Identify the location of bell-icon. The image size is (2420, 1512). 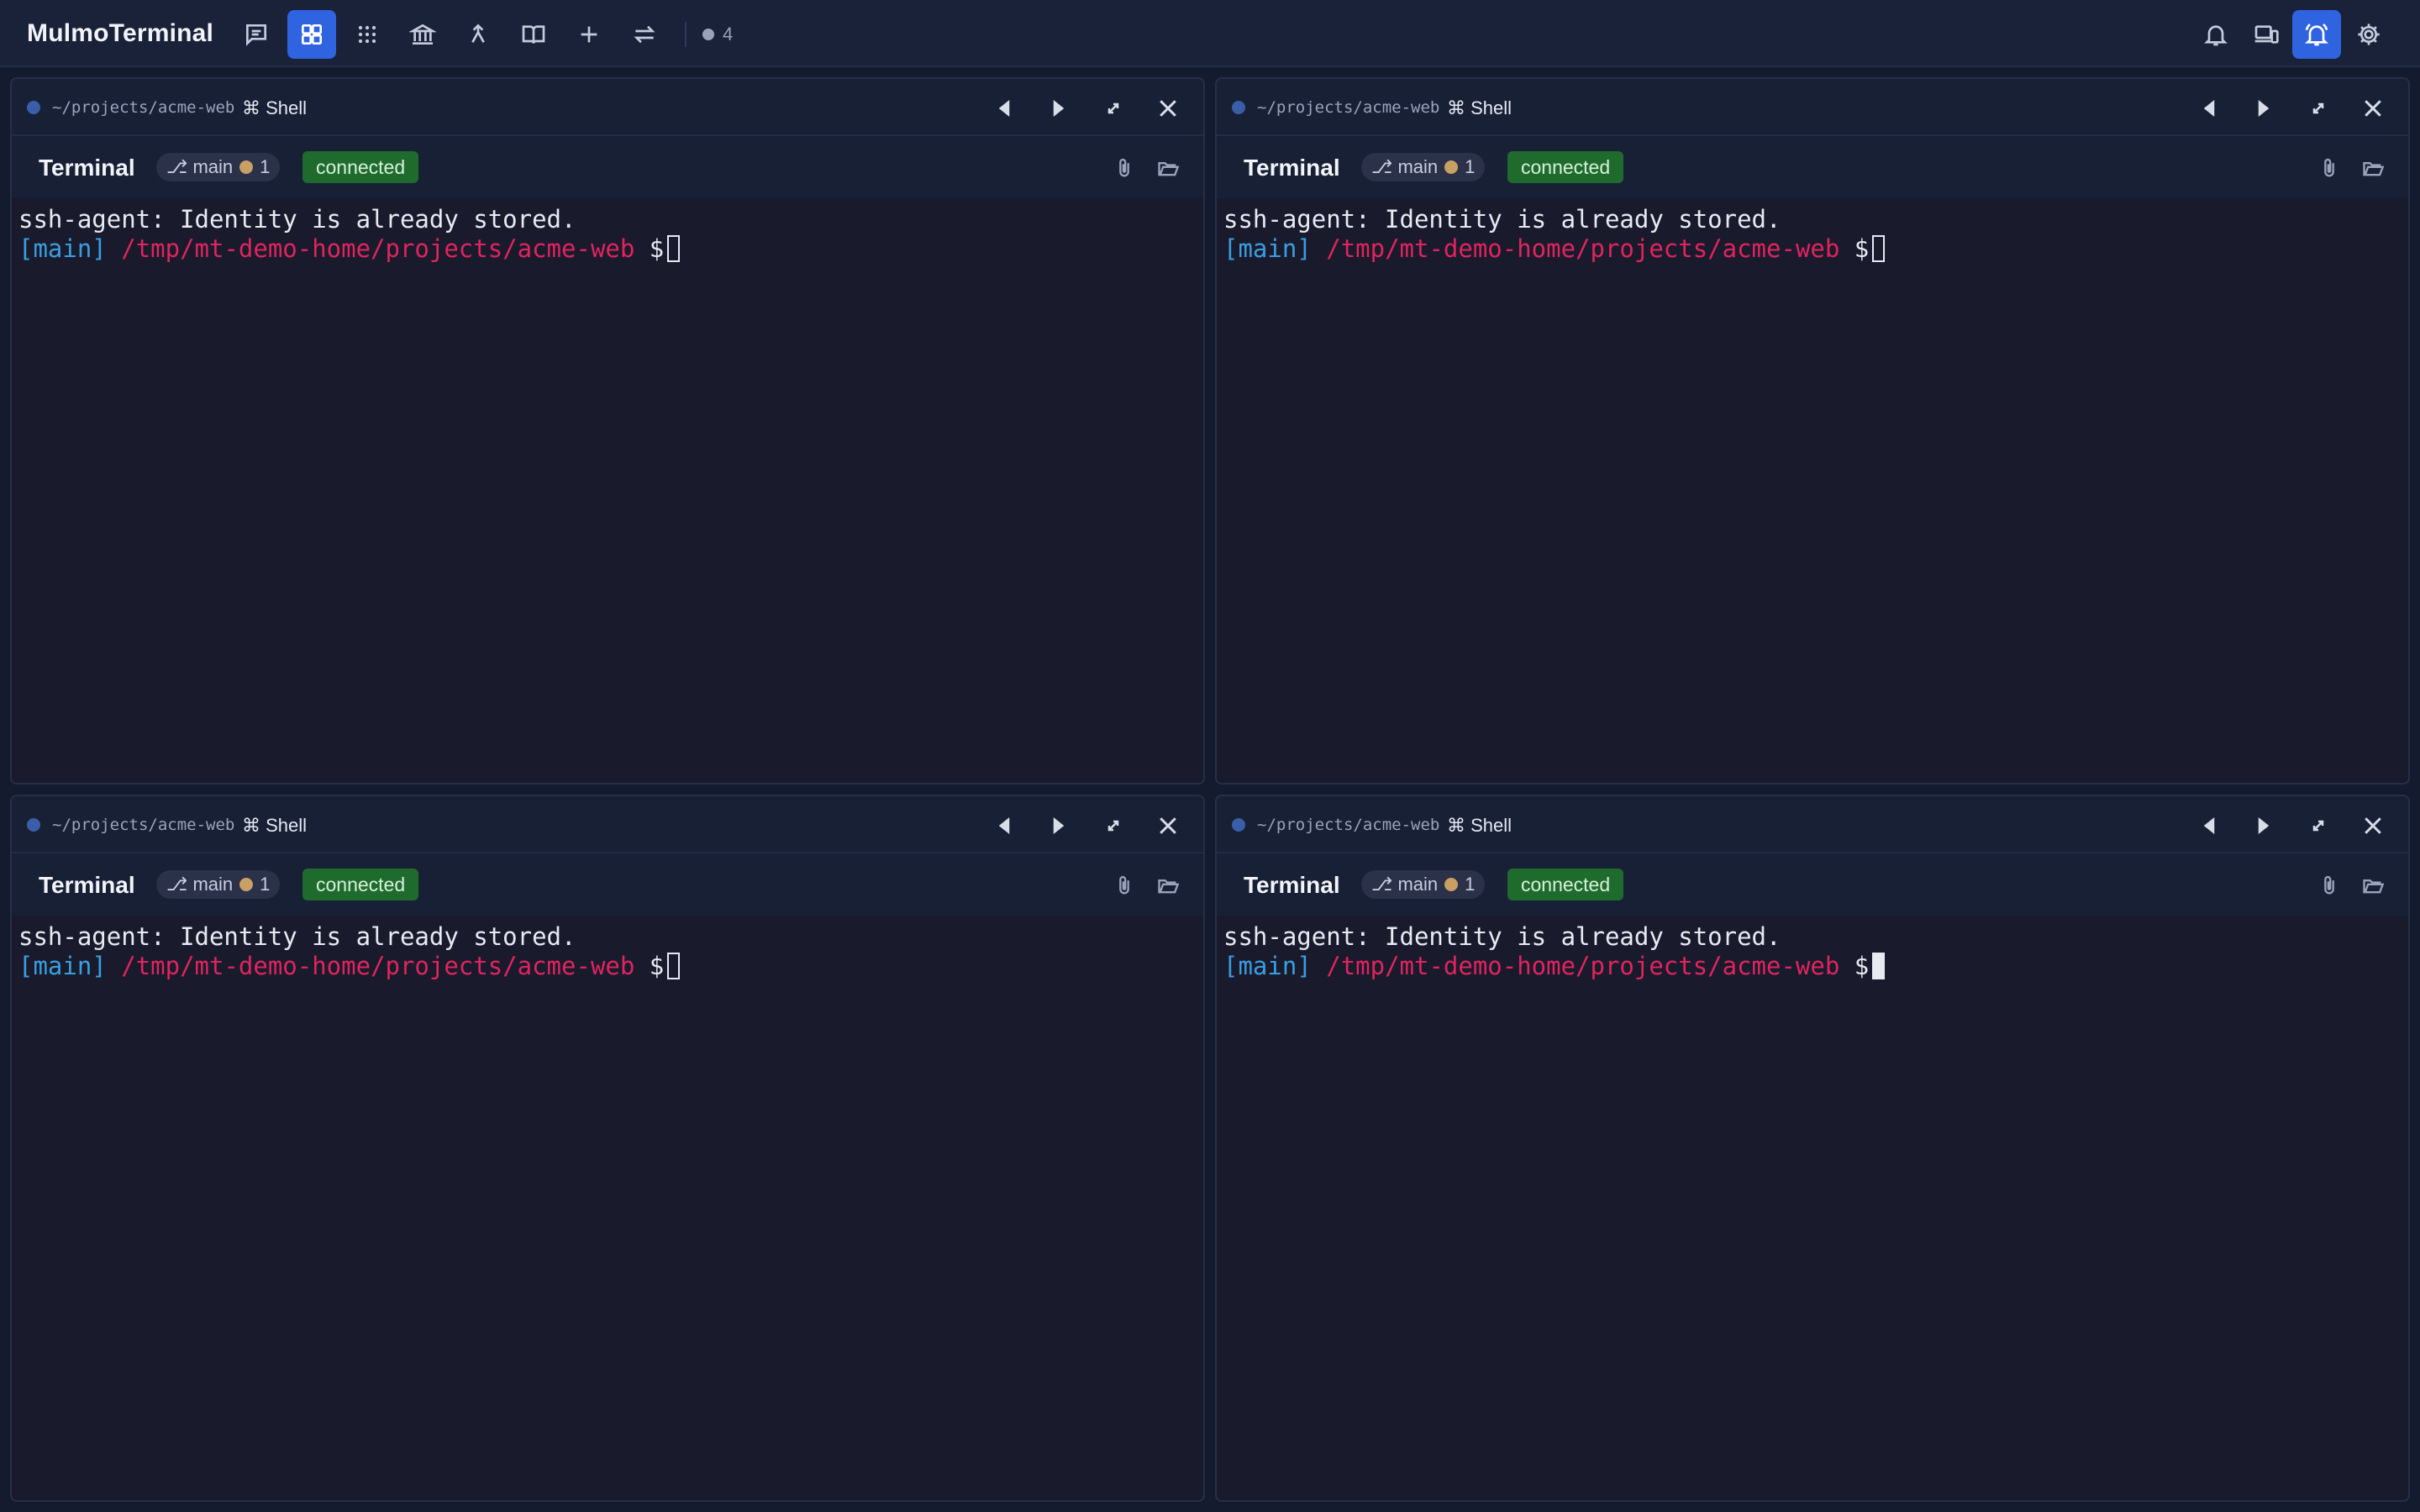
(2215, 34).